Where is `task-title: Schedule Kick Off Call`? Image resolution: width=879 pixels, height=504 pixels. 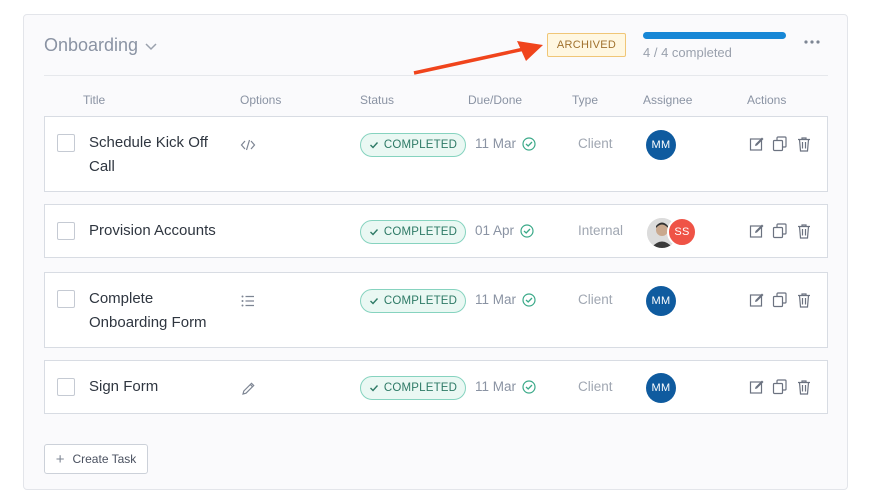
task-title: Schedule Kick Off Call is located at coordinates (159, 155).